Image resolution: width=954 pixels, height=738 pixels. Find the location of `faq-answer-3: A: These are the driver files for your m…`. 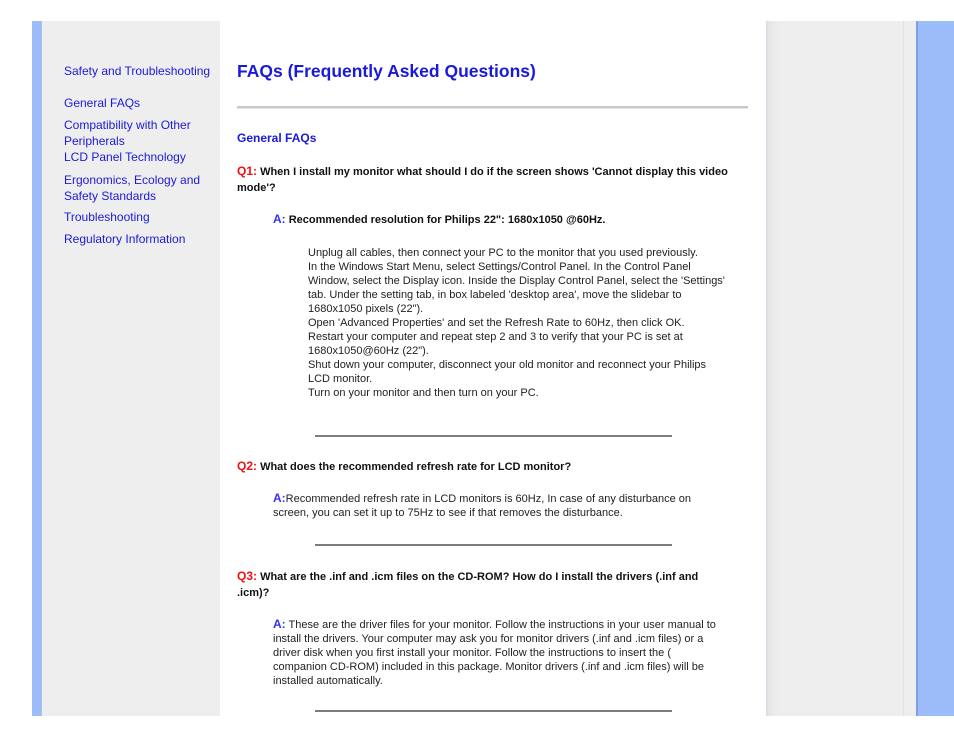

faq-answer-3: A: These are the driver files for your m… is located at coordinates (495, 652).